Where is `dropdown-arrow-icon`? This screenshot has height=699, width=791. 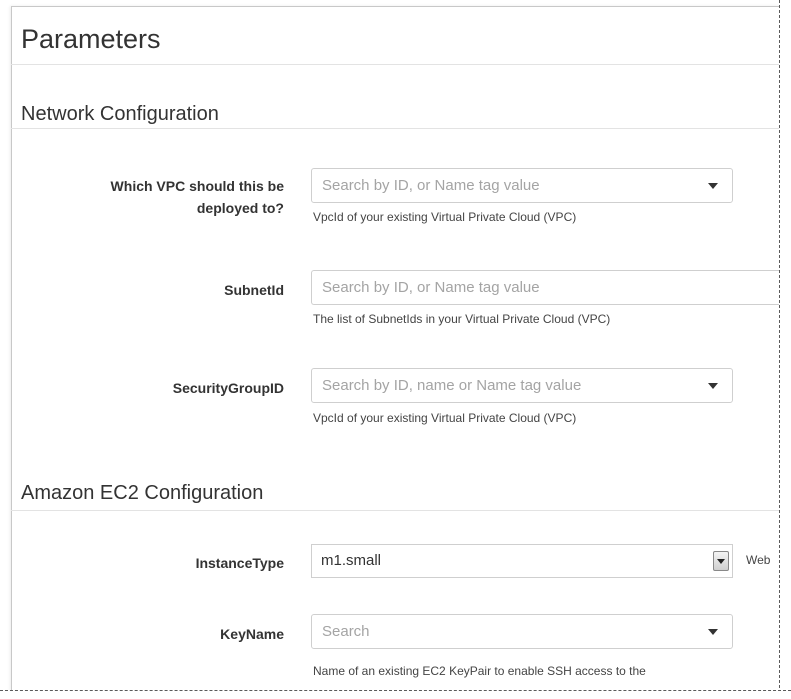
dropdown-arrow-icon is located at coordinates (721, 561).